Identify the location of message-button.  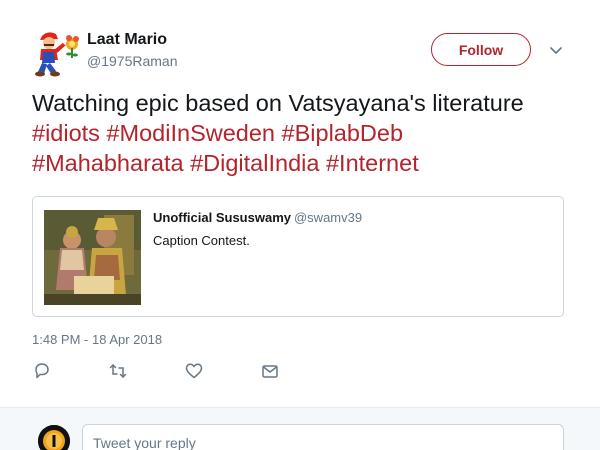
(270, 371).